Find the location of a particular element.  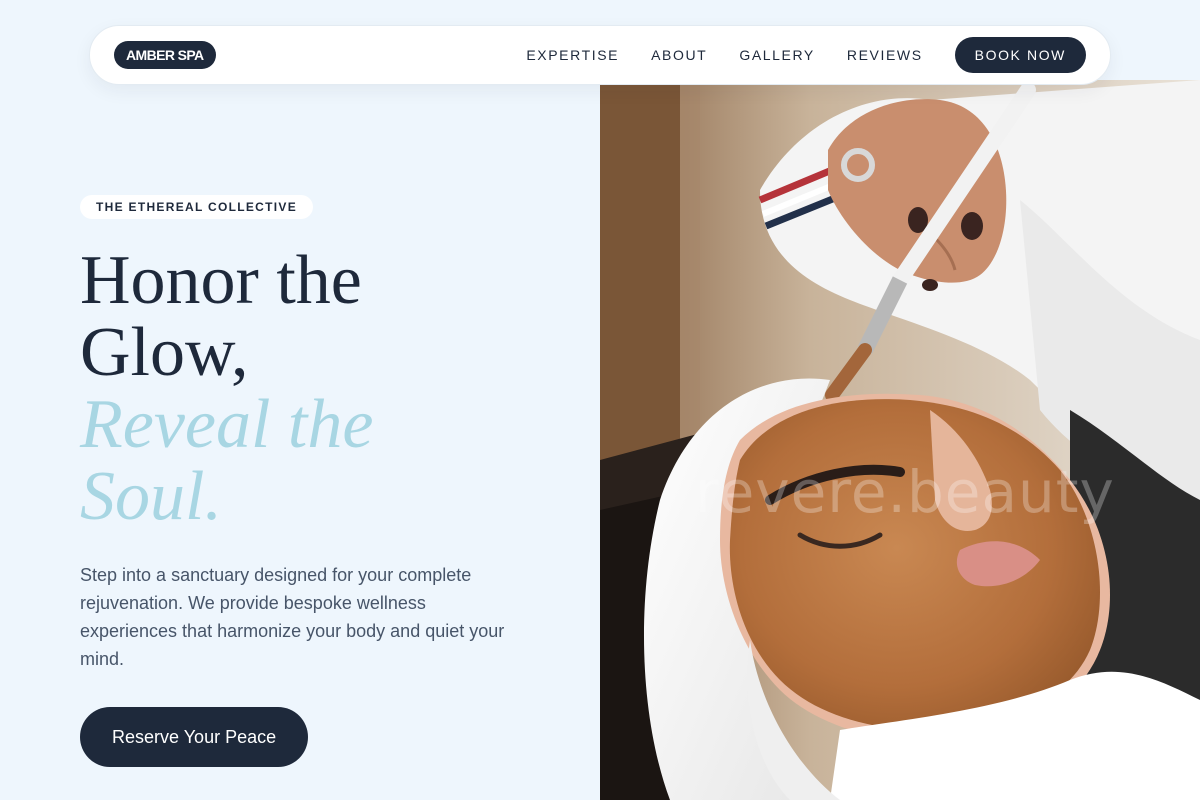

nav-link-about: ABOUT is located at coordinates (679, 55).